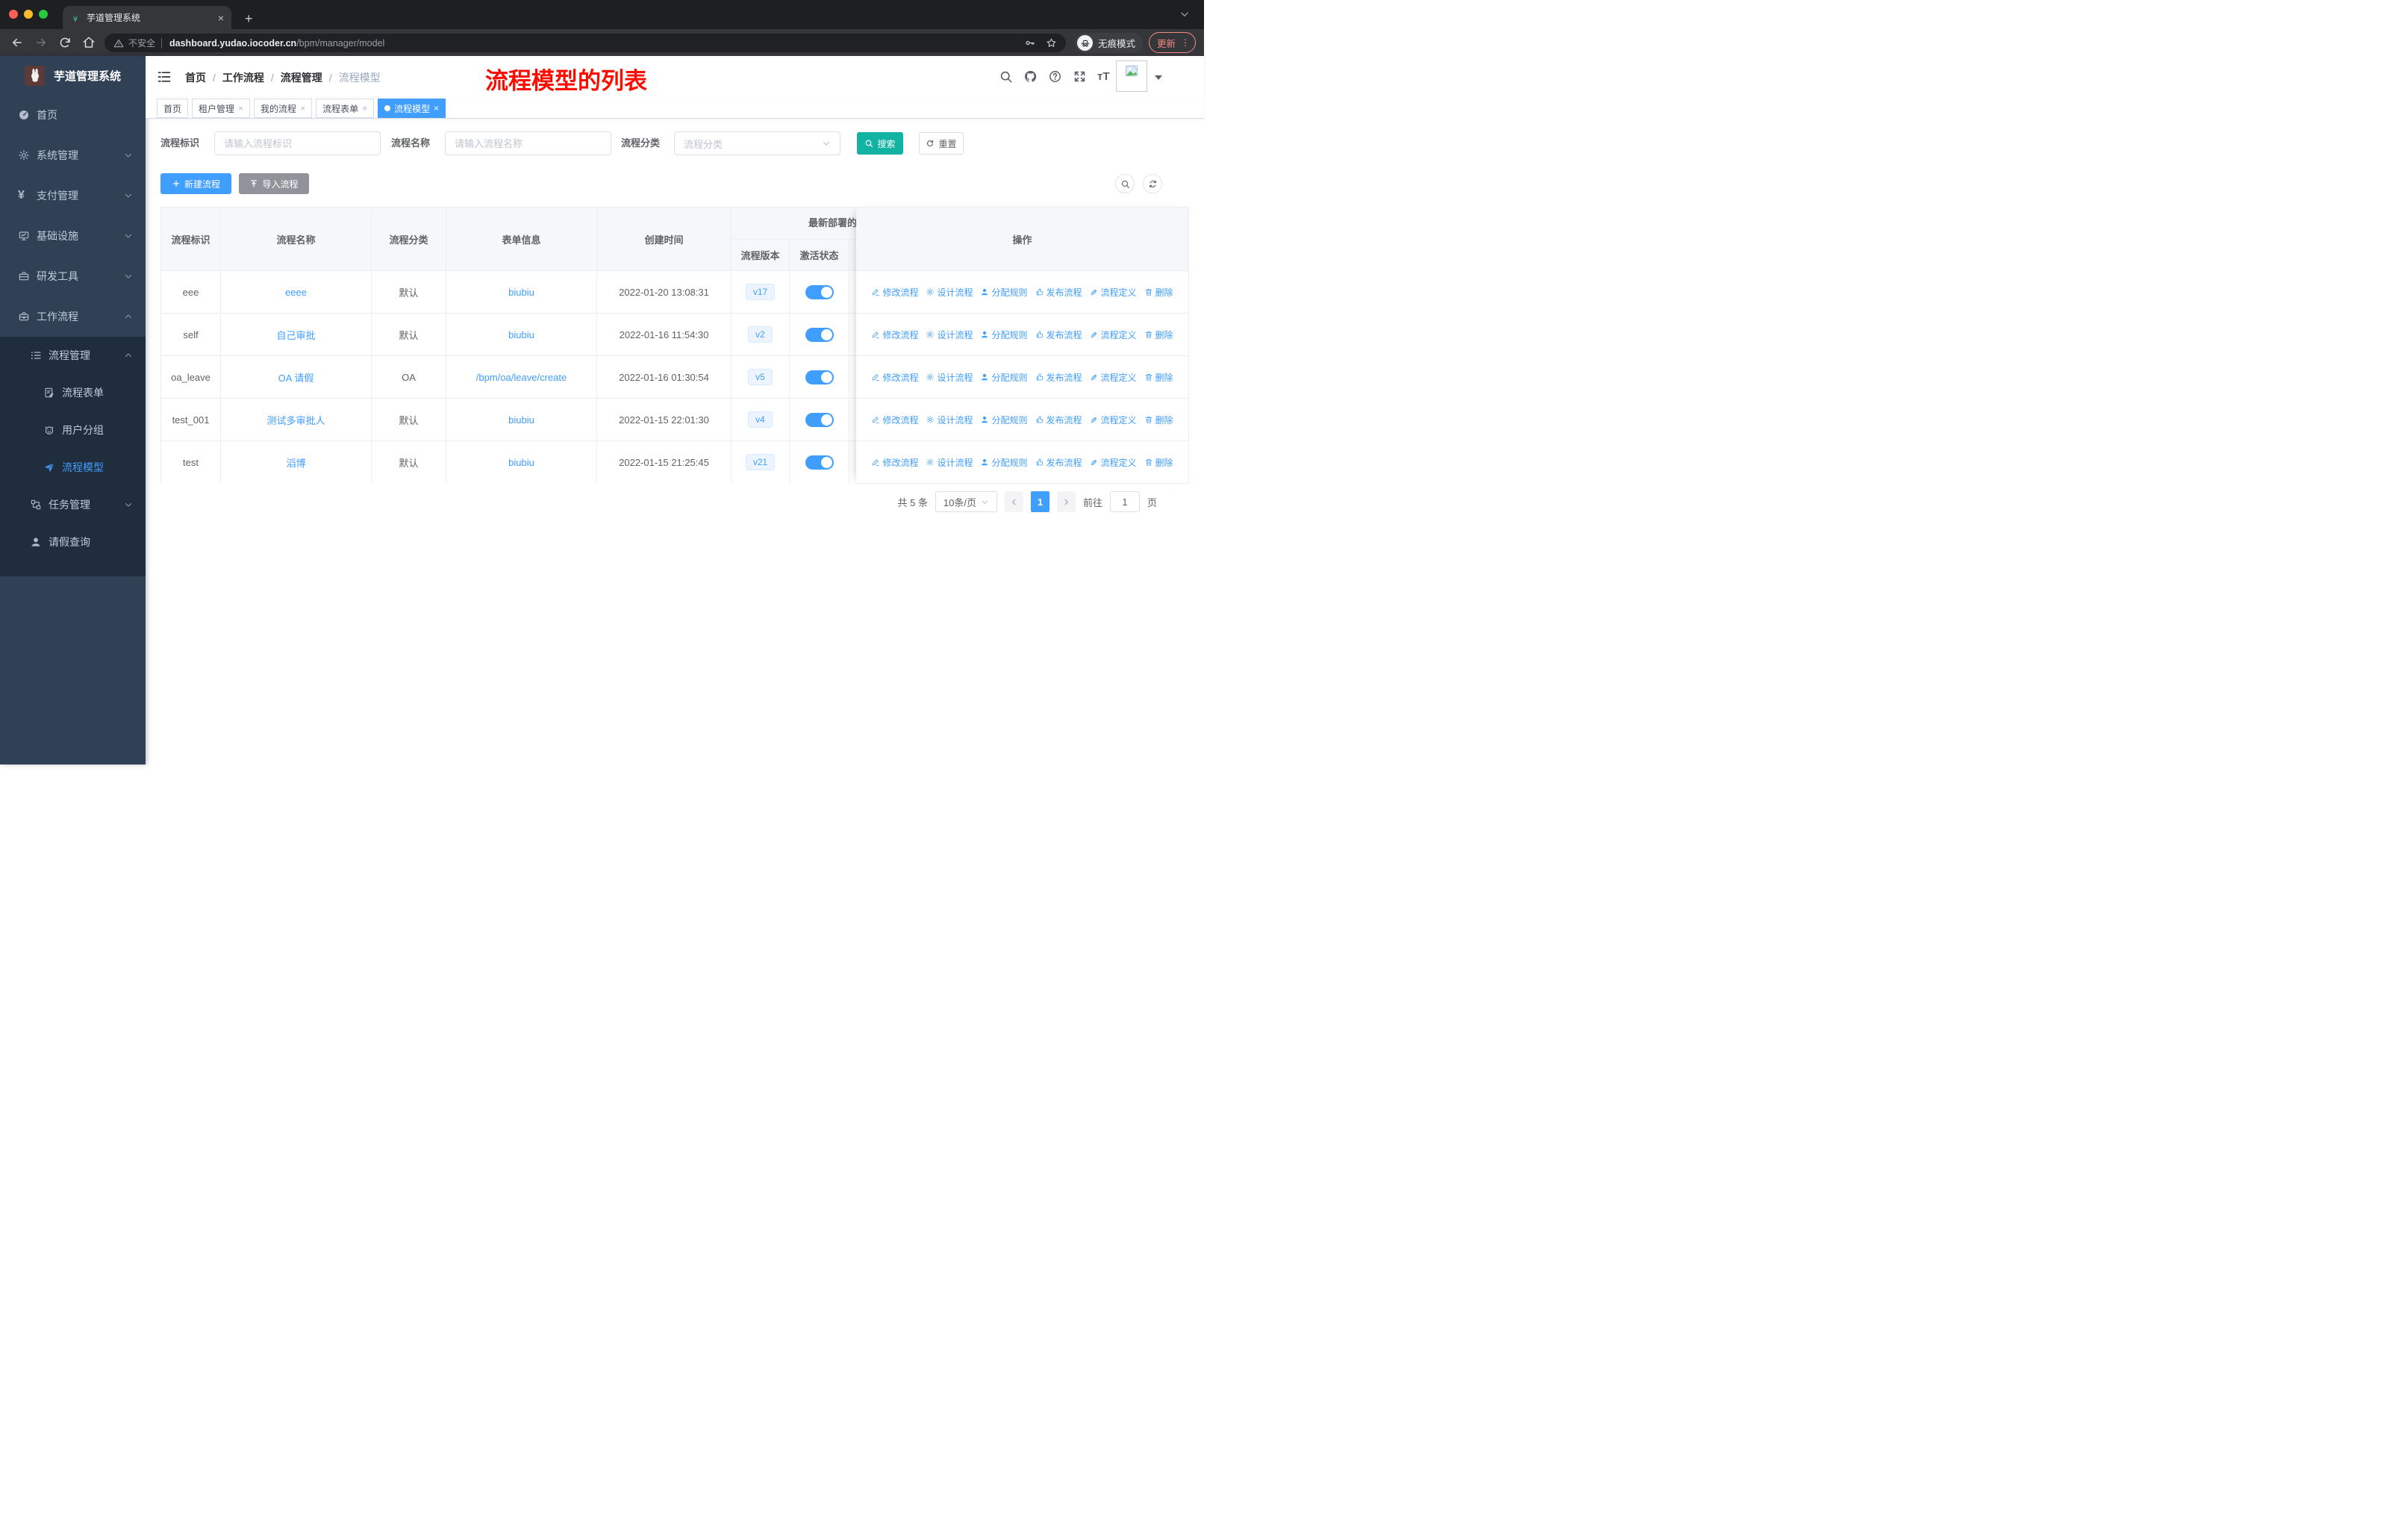  I want to click on process-name-link: 自己审批, so click(295, 335).